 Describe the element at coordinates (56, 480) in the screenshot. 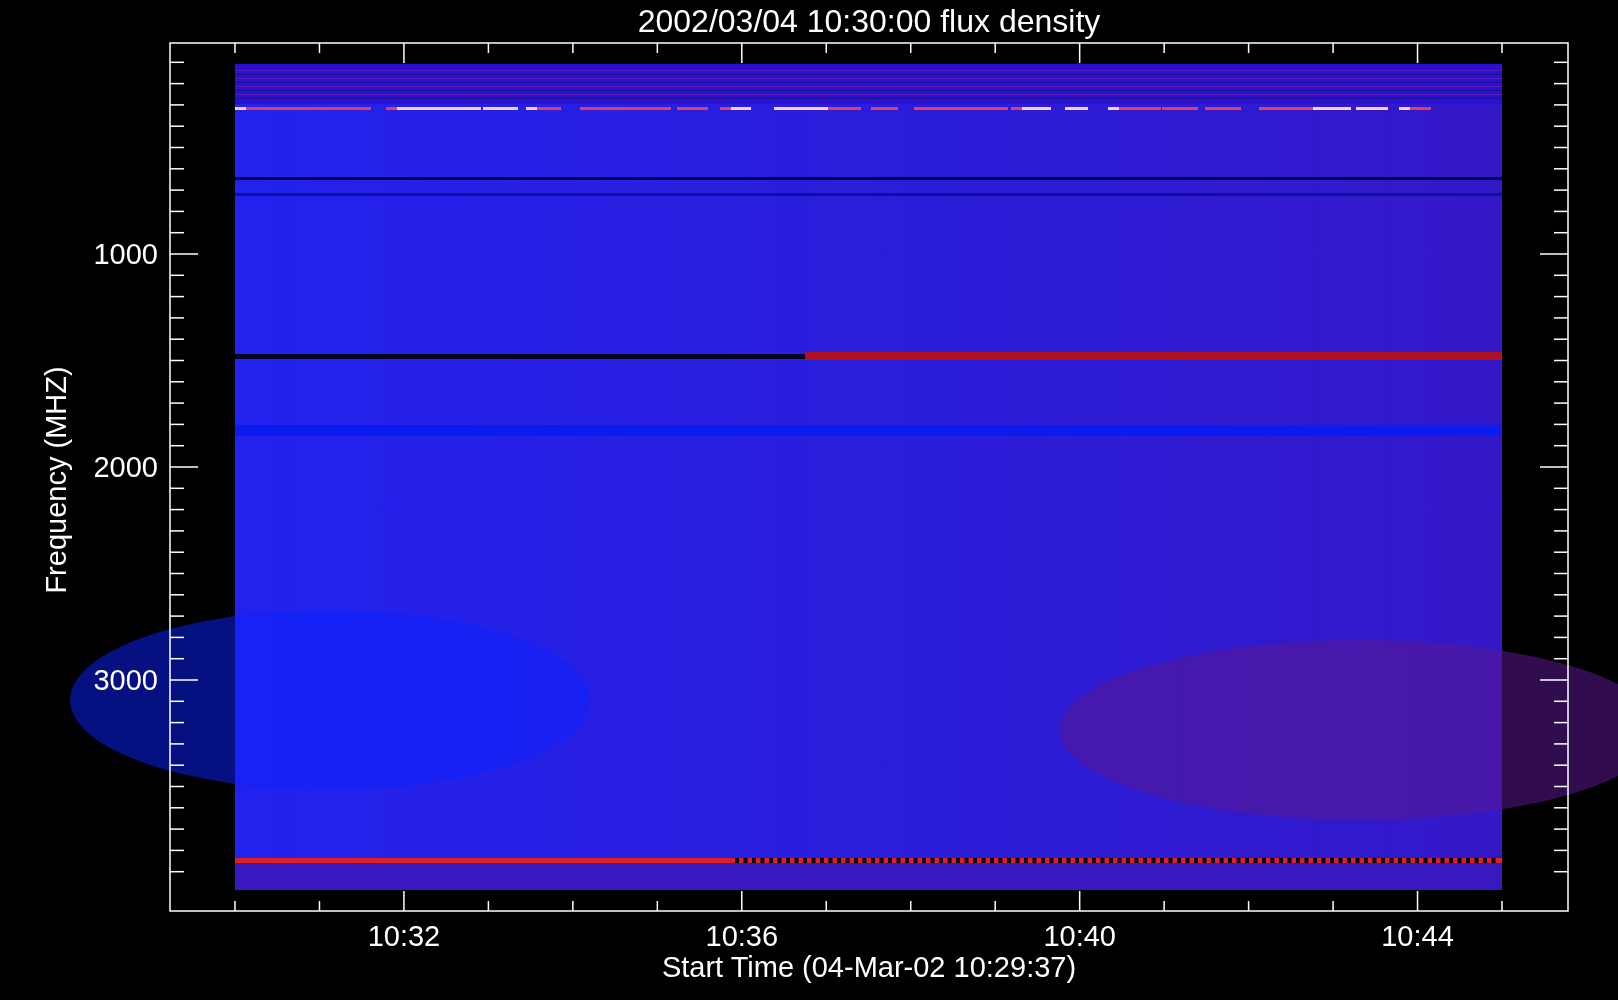

I see `axis-label: Frequency (MHZ)` at that location.